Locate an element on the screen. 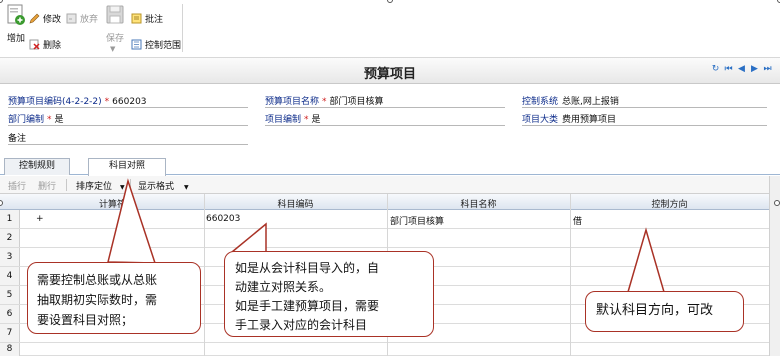  previous-record-icon: ◀ is located at coordinates (741, 69).